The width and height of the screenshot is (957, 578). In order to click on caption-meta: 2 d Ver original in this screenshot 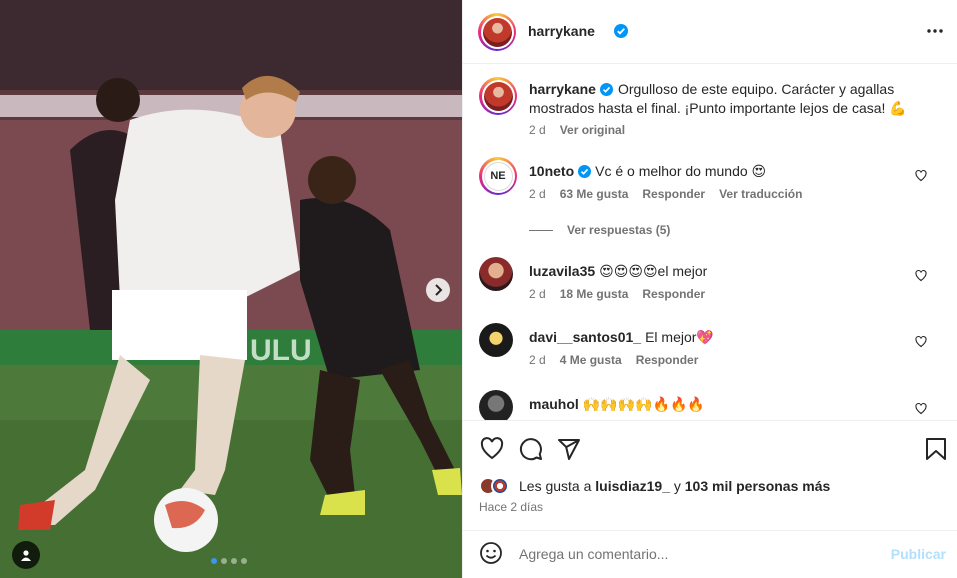, I will do `click(577, 130)`.